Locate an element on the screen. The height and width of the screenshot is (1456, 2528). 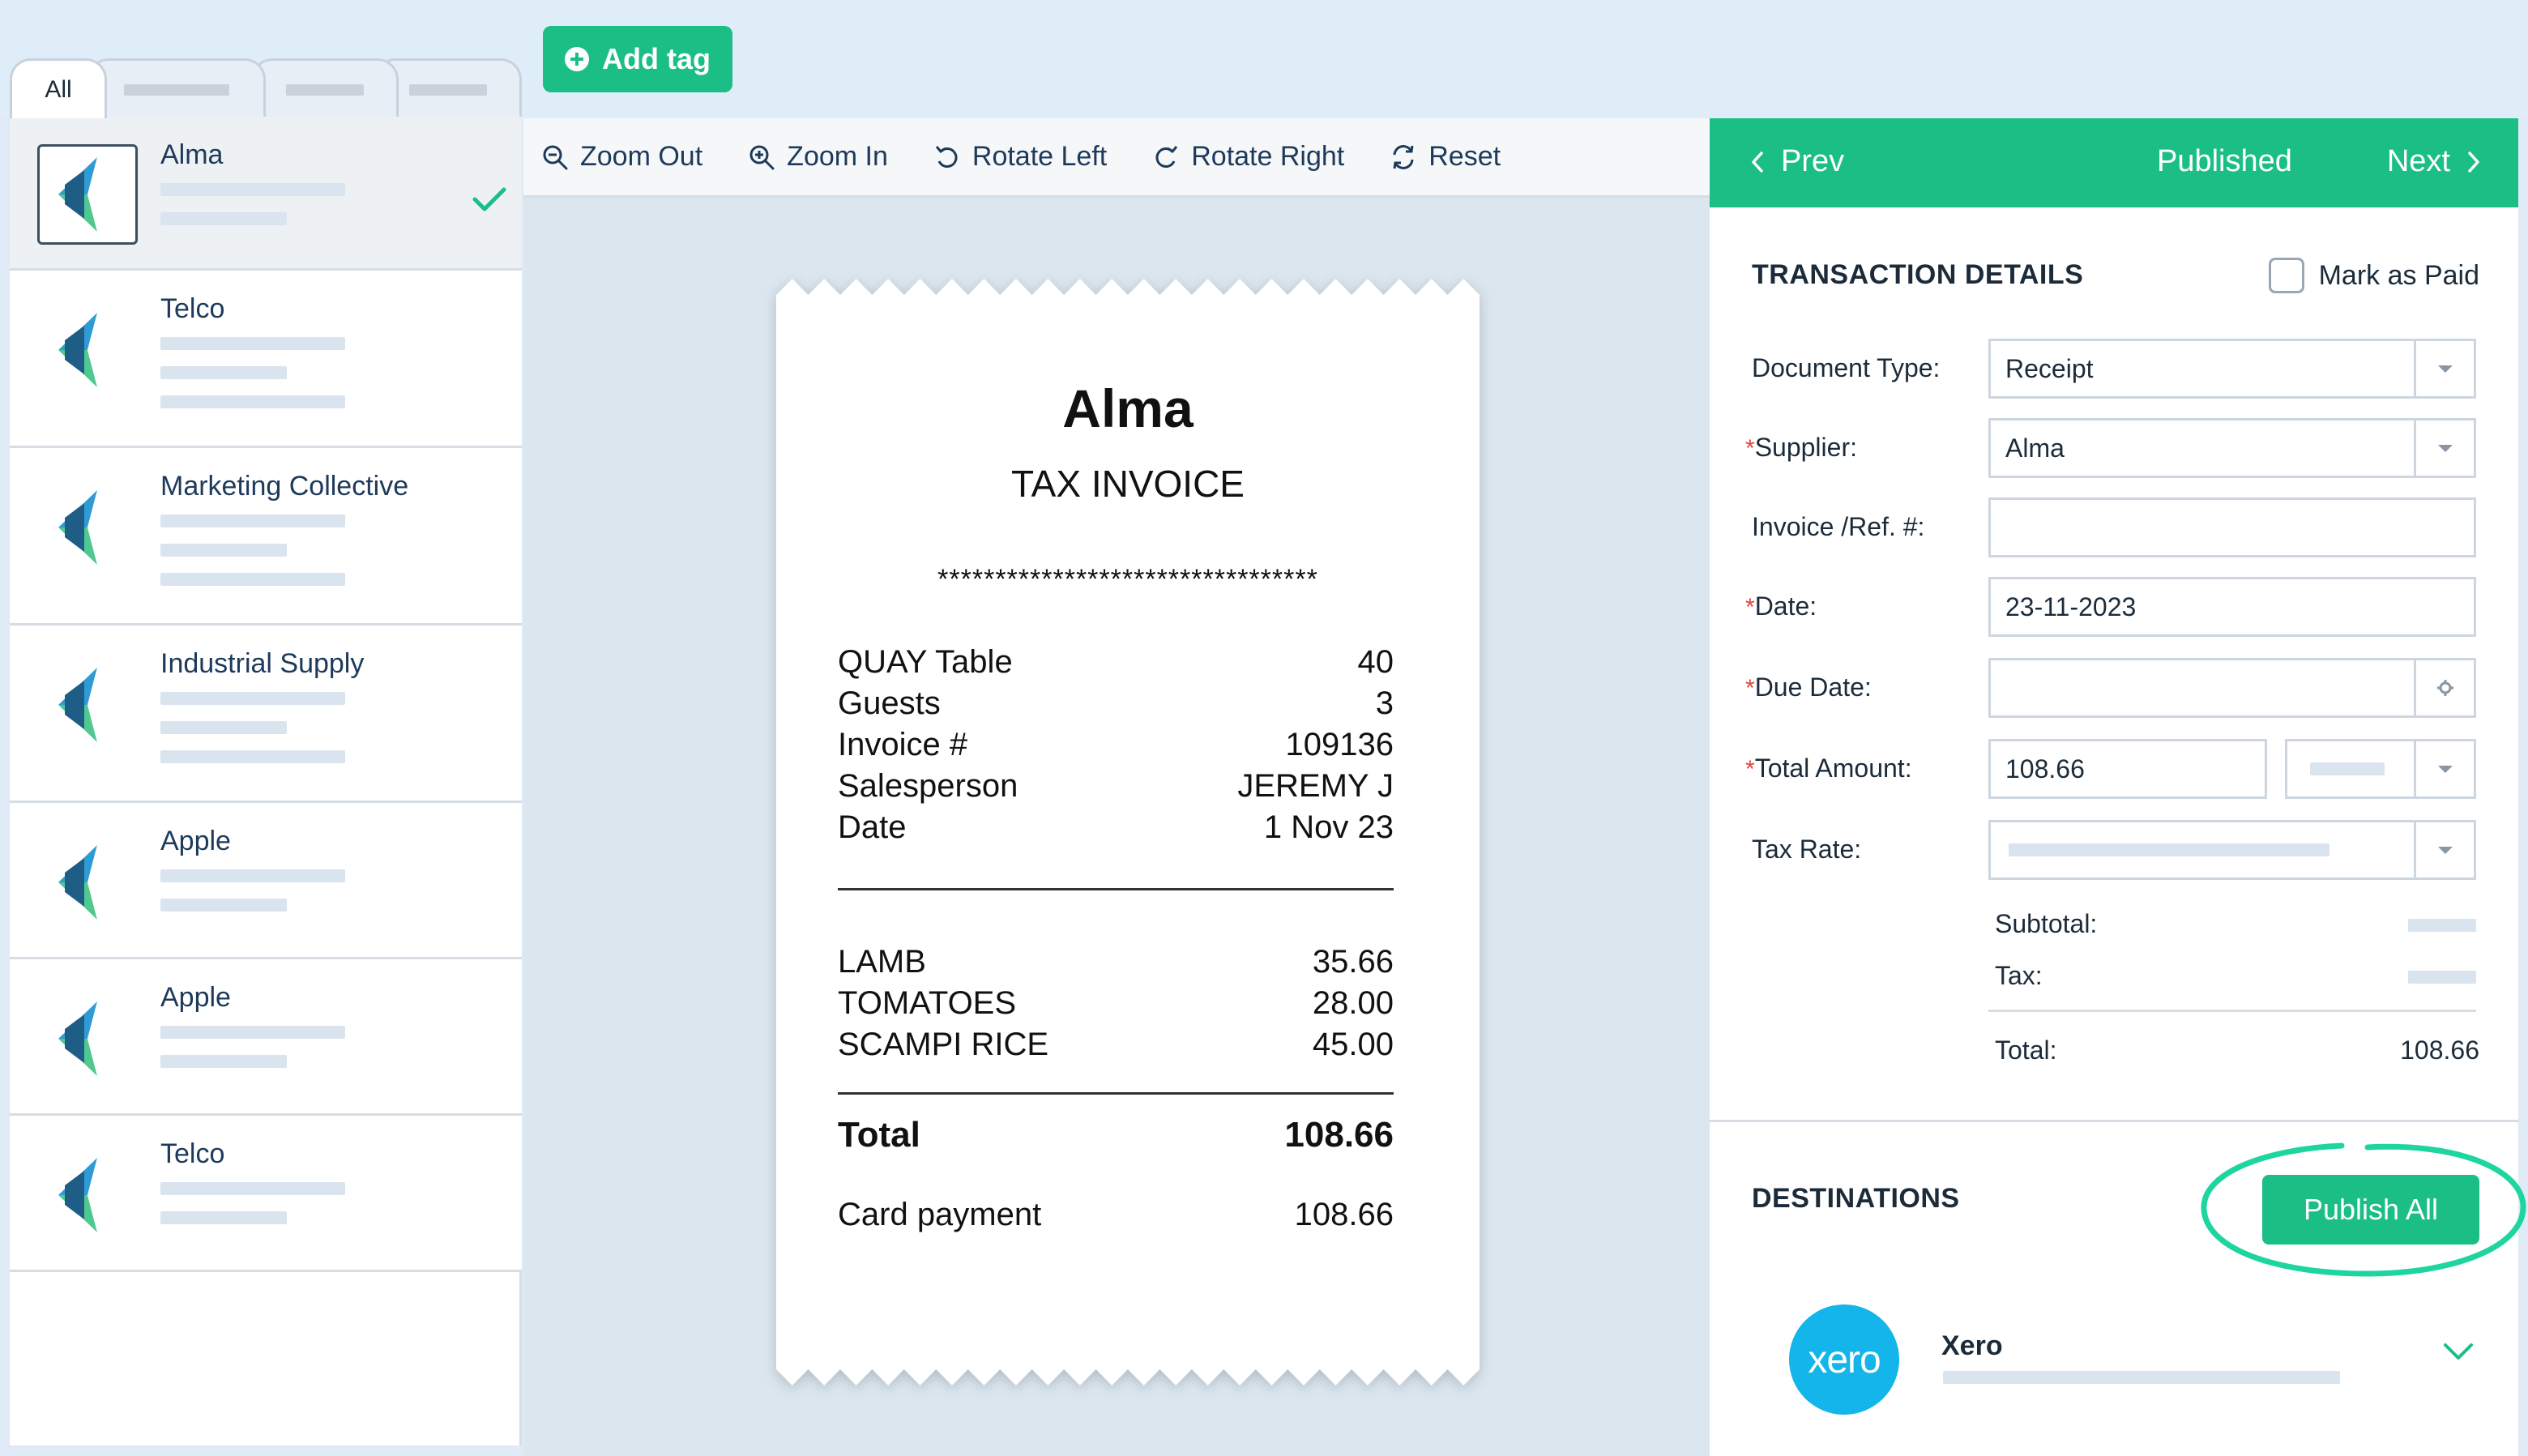
zoom-in-button: Zoom In is located at coordinates (818, 157).